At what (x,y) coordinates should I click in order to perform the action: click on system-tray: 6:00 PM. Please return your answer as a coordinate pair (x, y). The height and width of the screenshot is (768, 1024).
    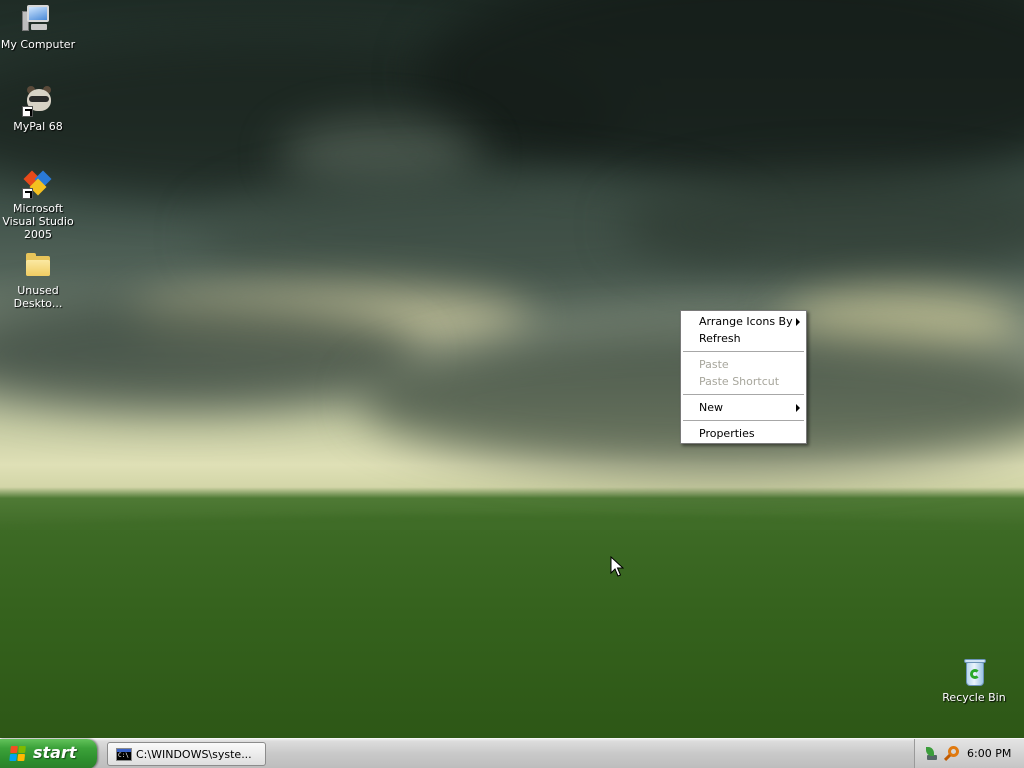
    Looking at the image, I should click on (969, 753).